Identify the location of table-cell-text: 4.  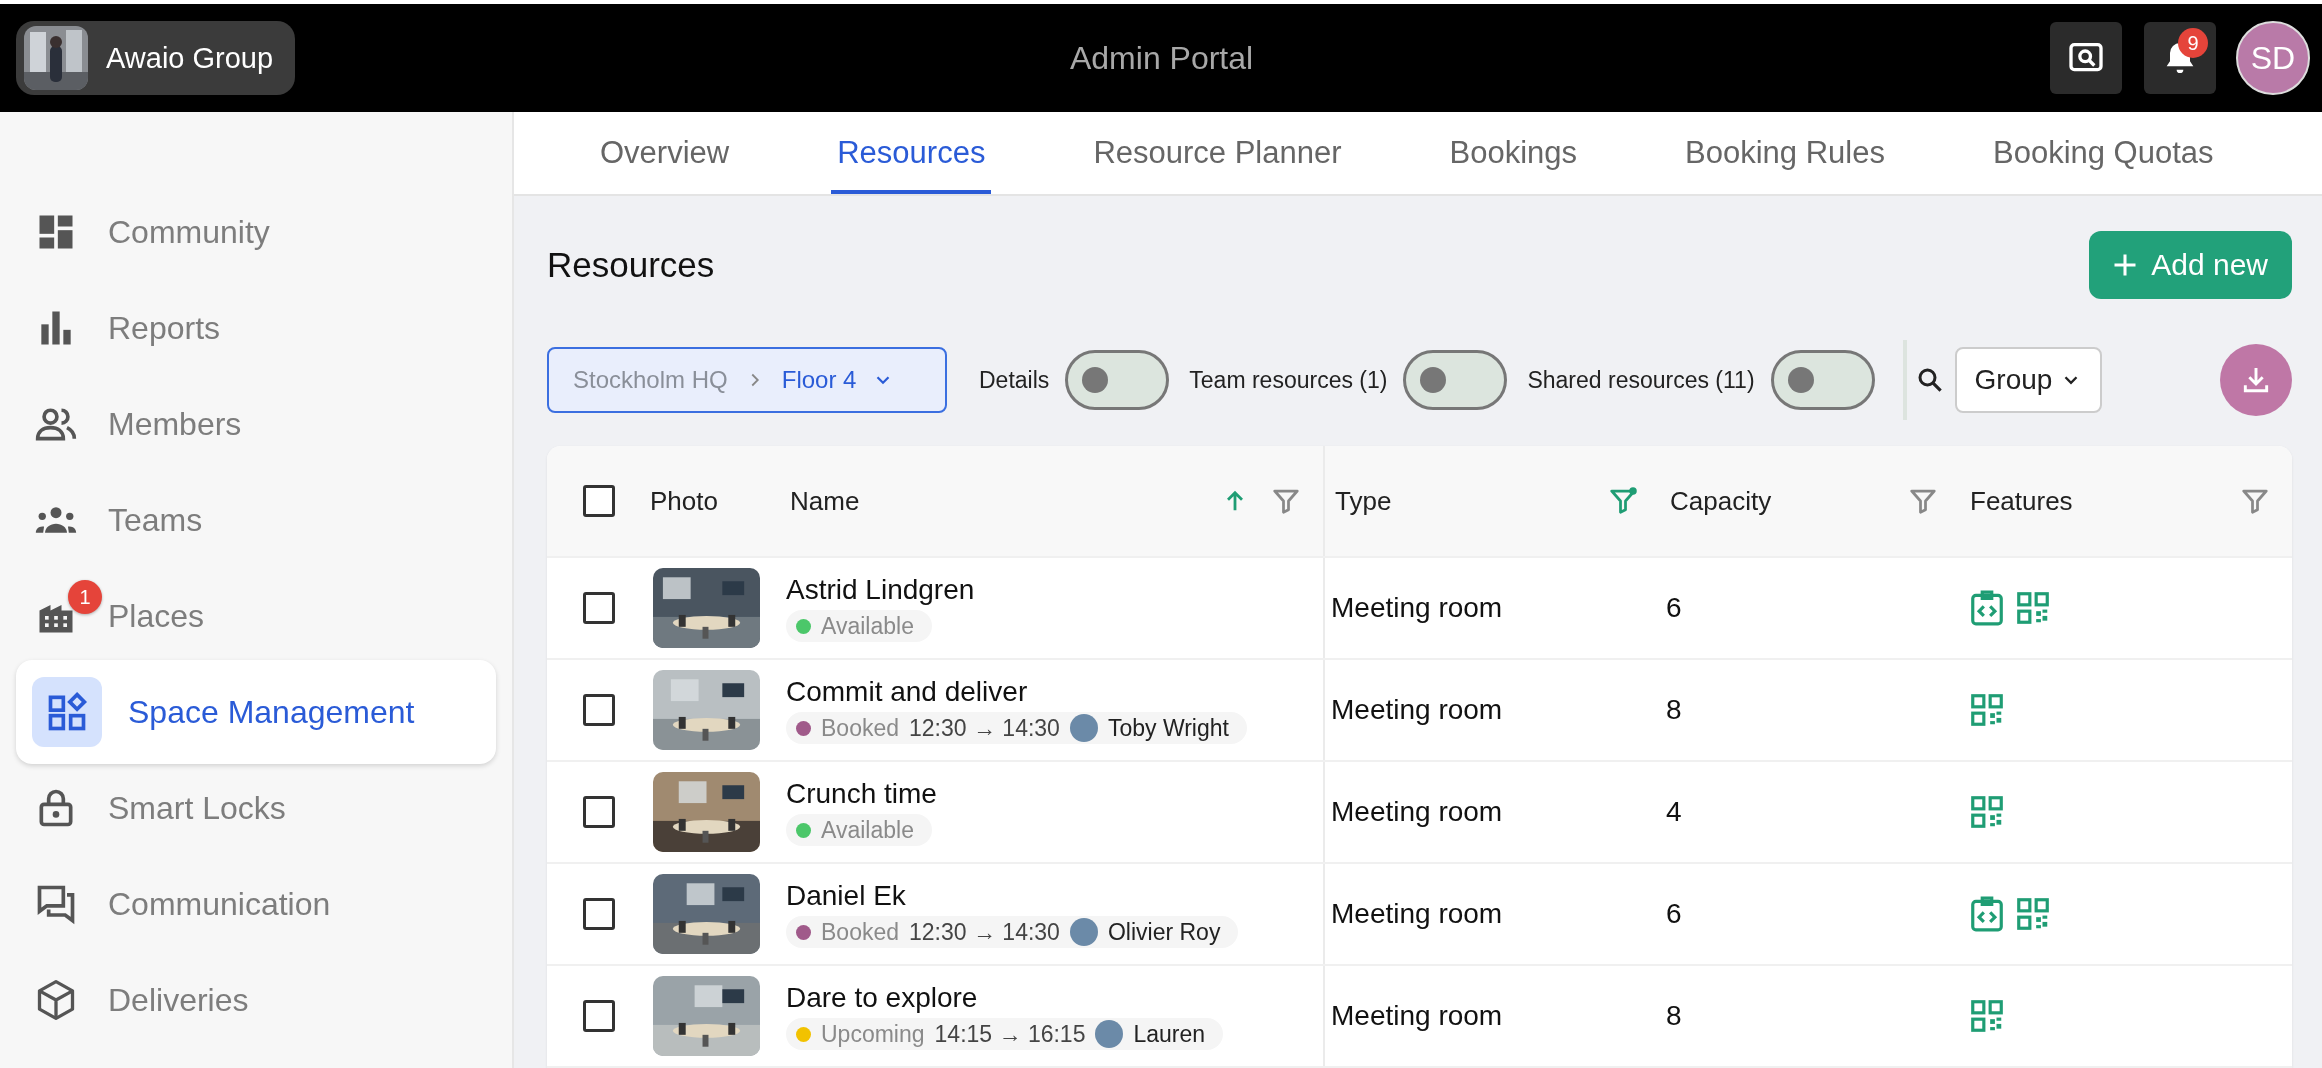
(1673, 812).